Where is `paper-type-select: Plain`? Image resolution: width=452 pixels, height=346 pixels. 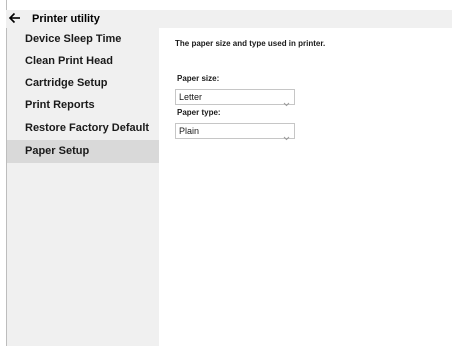 paper-type-select: Plain is located at coordinates (235, 132).